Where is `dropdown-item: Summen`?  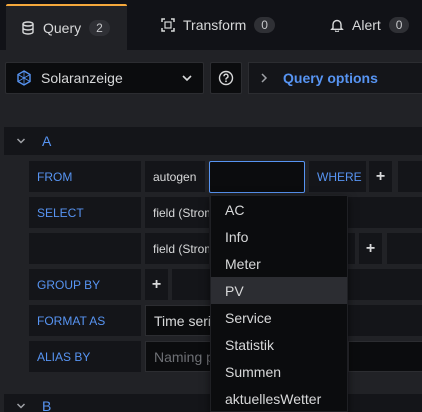 dropdown-item: Summen is located at coordinates (279, 371).